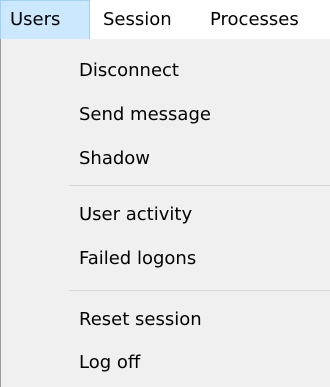  What do you see at coordinates (114, 159) in the screenshot?
I see `menu-item-shadow: Shadow` at bounding box center [114, 159].